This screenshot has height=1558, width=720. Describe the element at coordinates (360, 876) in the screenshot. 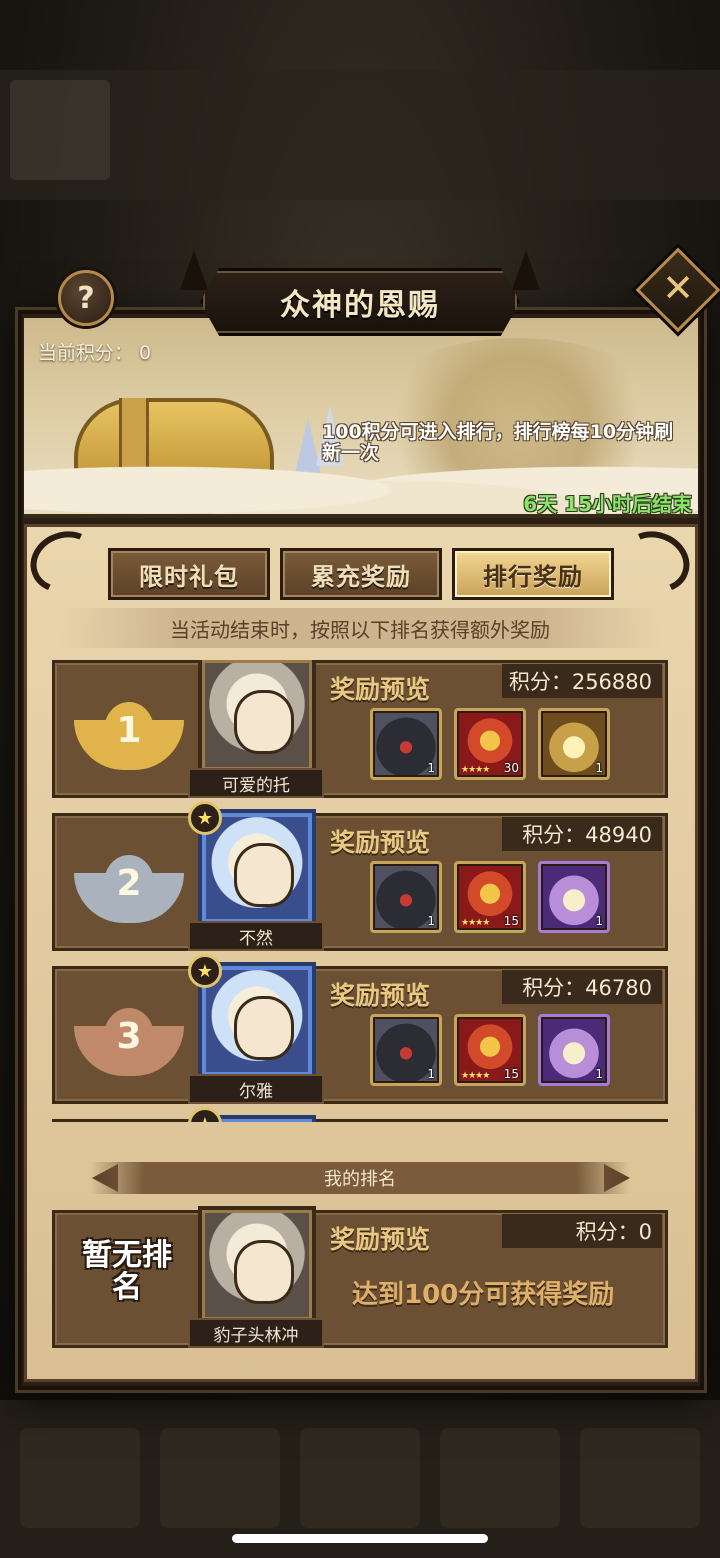

I see `ranking-row: 2 ★ 不然 奖励预览 积分：48940 1 ★★★★ 15 1` at that location.